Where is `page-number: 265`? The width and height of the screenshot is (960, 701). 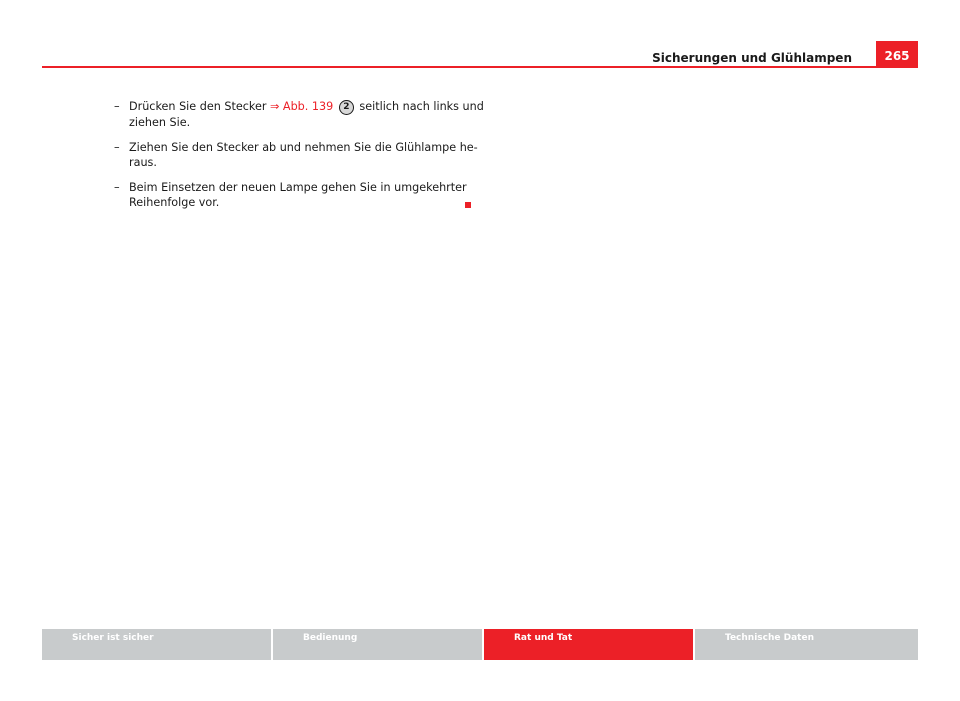
page-number: 265 is located at coordinates (897, 56).